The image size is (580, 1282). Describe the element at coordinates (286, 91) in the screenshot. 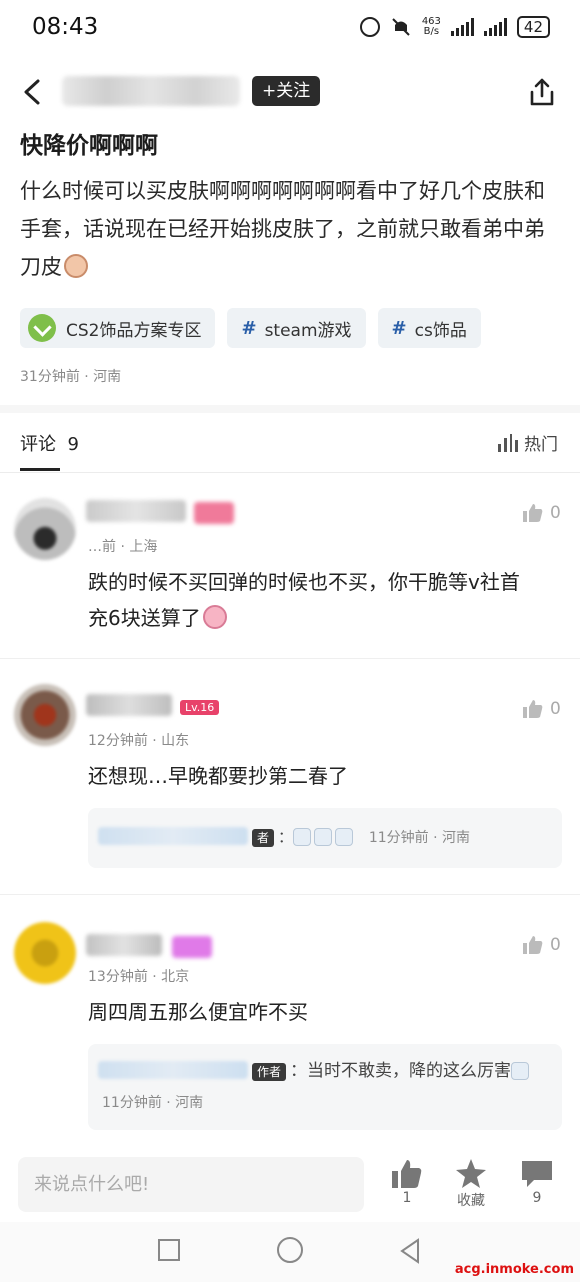

I see `follow-button: +关注` at that location.